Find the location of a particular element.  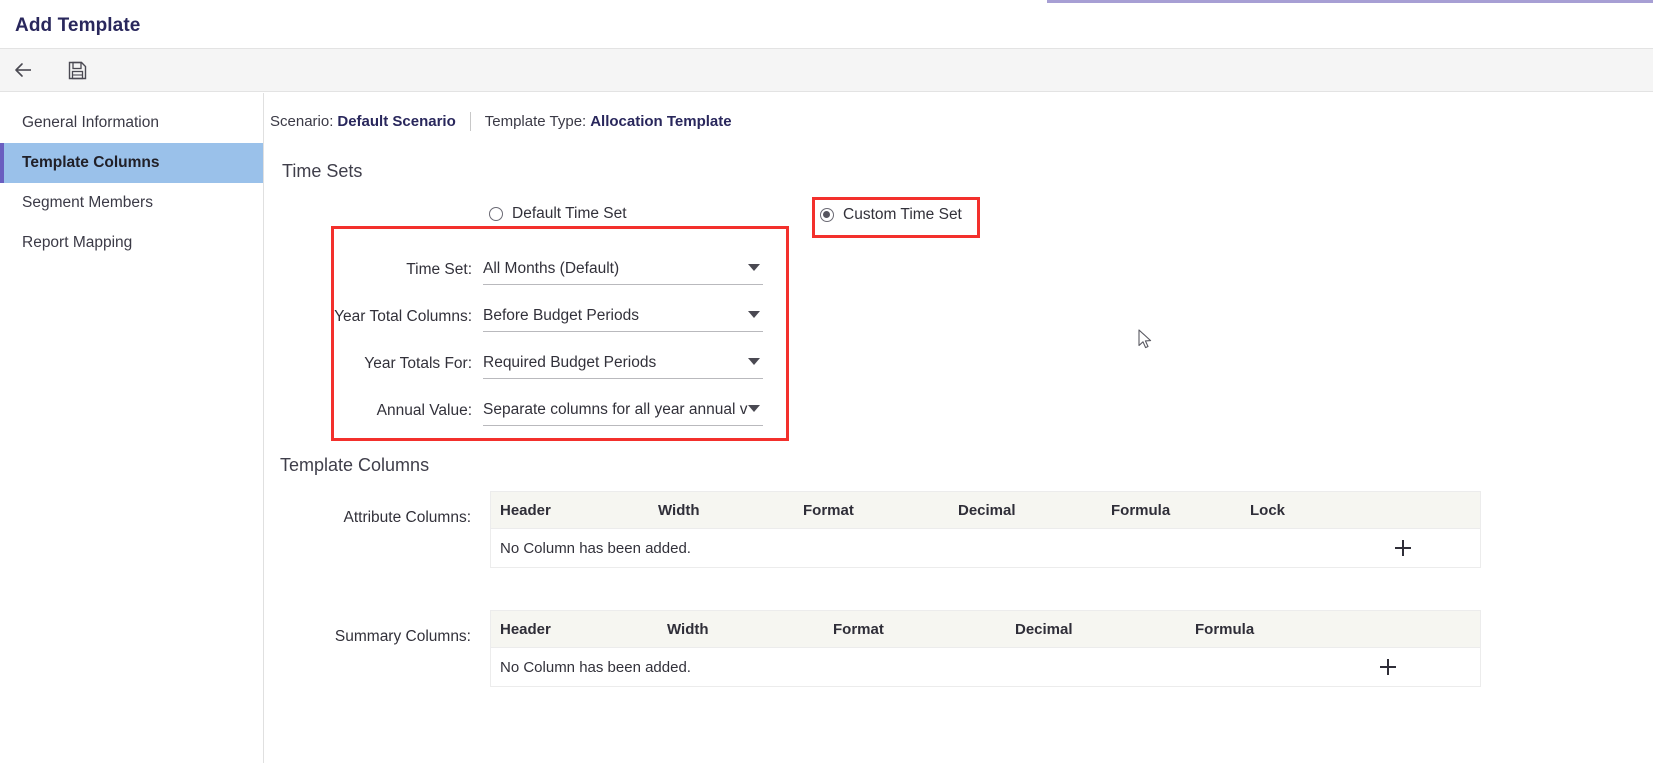

scenario-value: Default Scenario is located at coordinates (396, 121).